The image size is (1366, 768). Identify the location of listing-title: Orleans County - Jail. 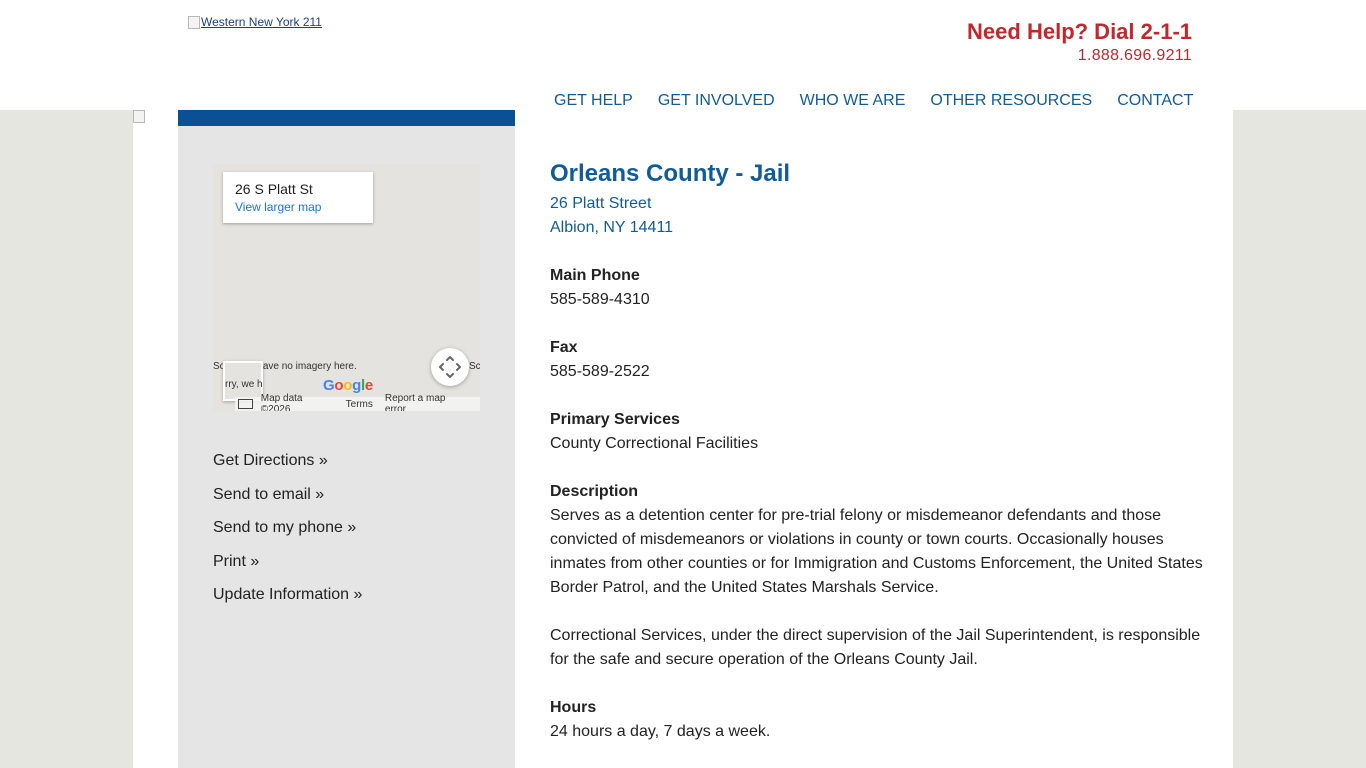
(670, 173).